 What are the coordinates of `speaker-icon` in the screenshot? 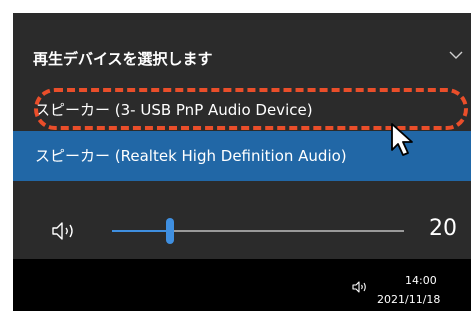 It's located at (65, 231).